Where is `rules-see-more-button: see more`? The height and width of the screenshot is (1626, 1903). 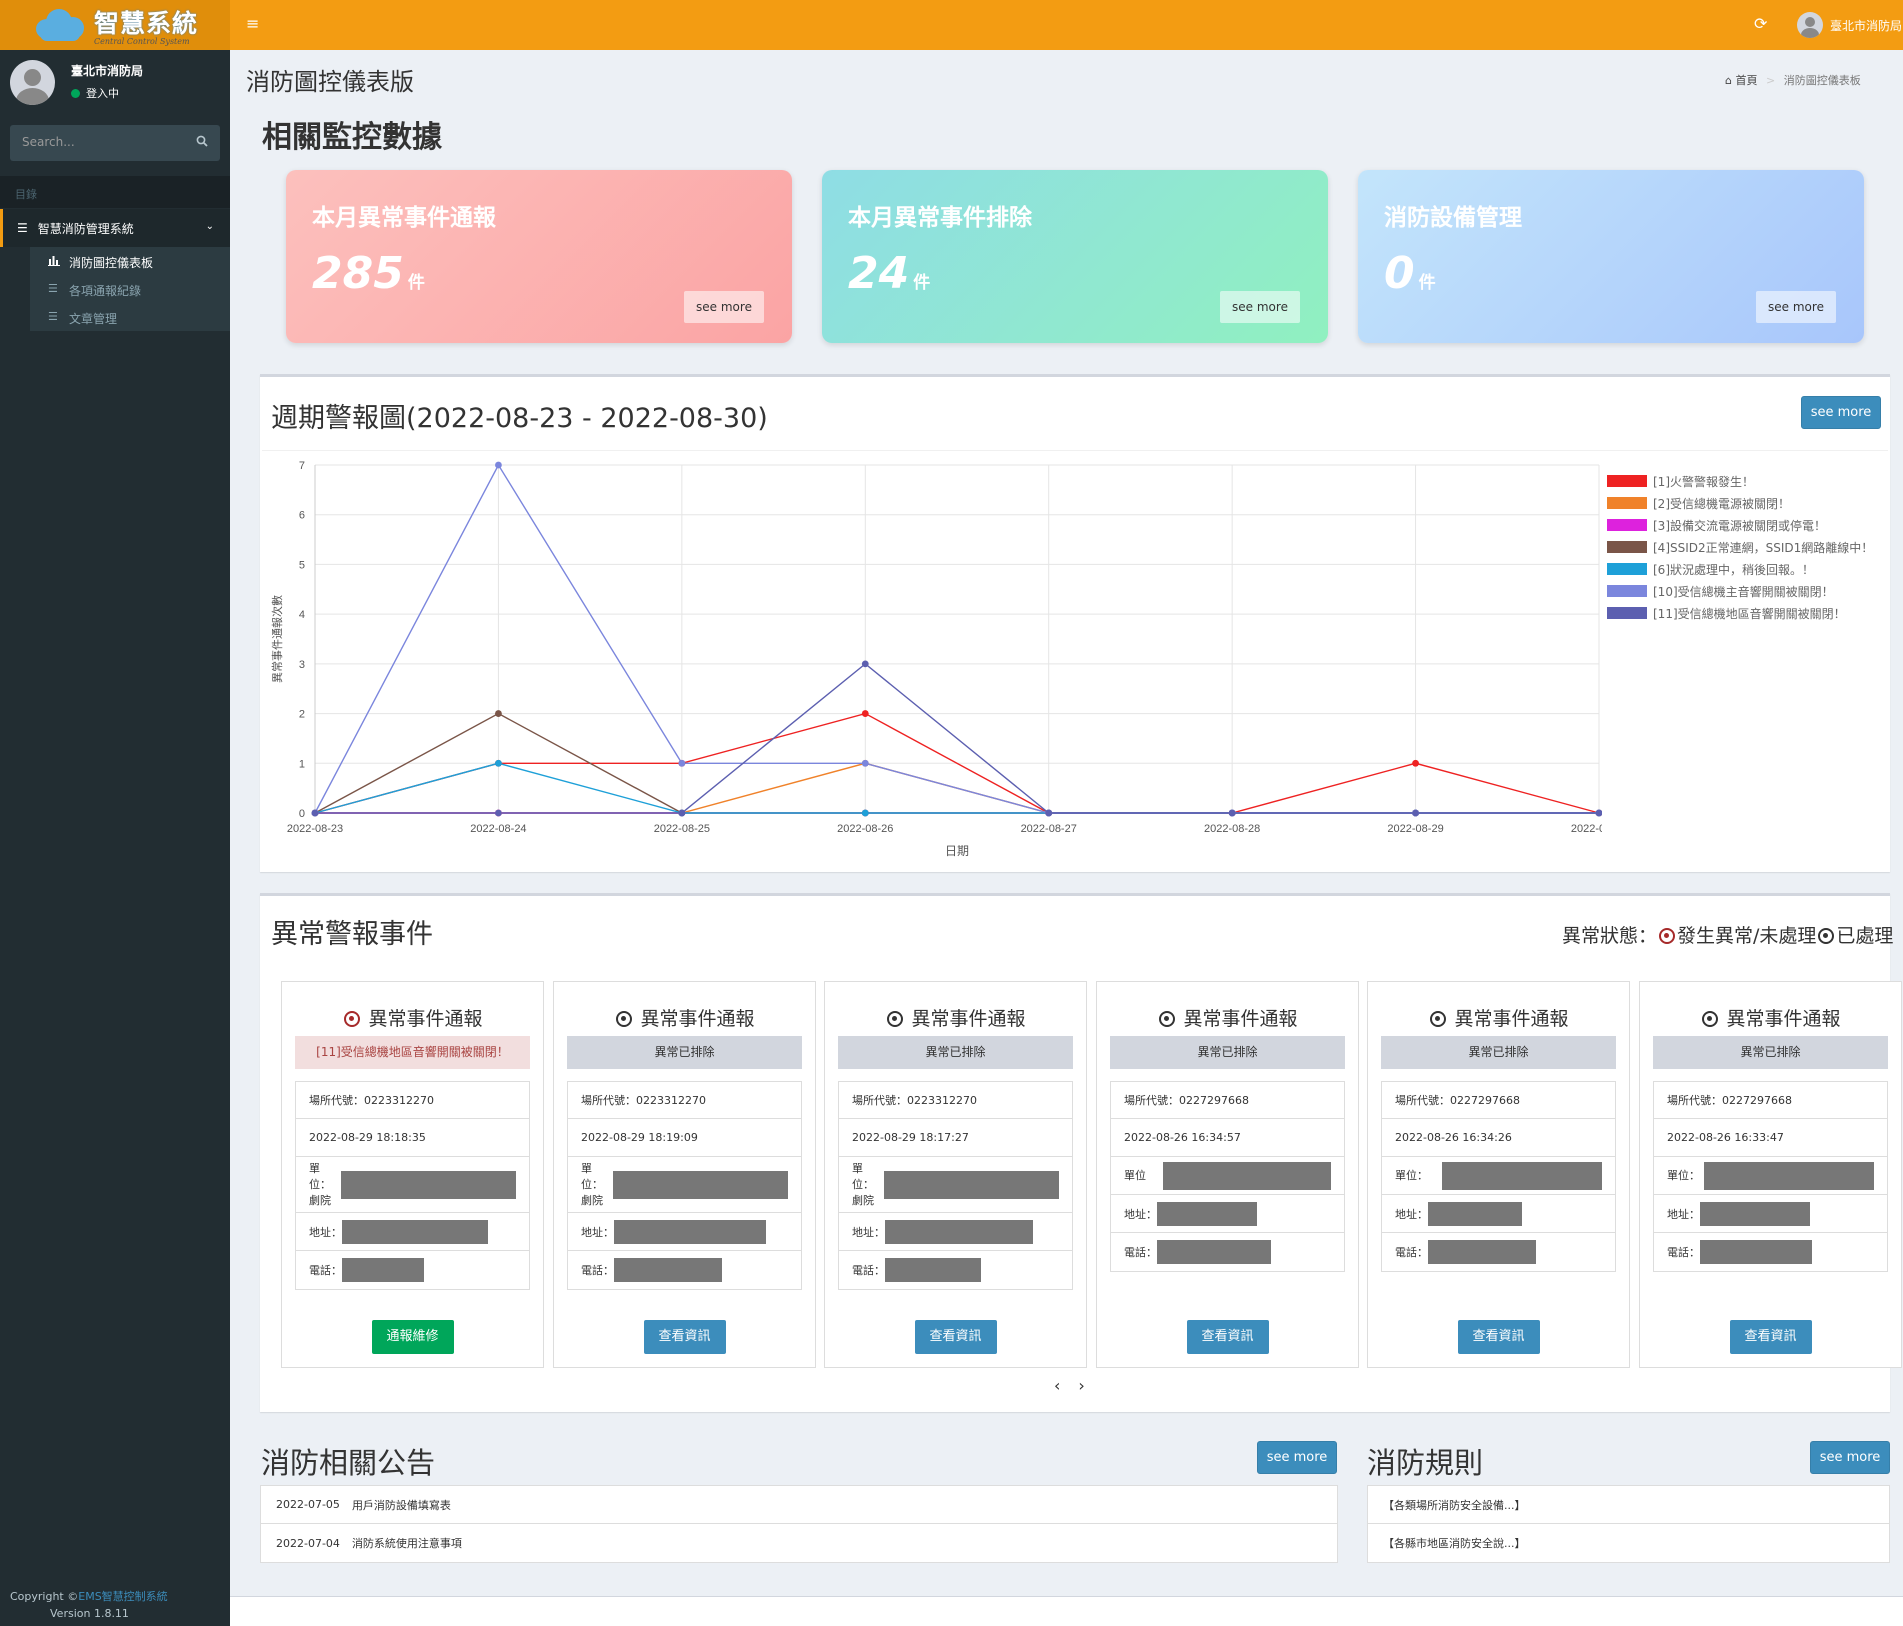 rules-see-more-button: see more is located at coordinates (1850, 1457).